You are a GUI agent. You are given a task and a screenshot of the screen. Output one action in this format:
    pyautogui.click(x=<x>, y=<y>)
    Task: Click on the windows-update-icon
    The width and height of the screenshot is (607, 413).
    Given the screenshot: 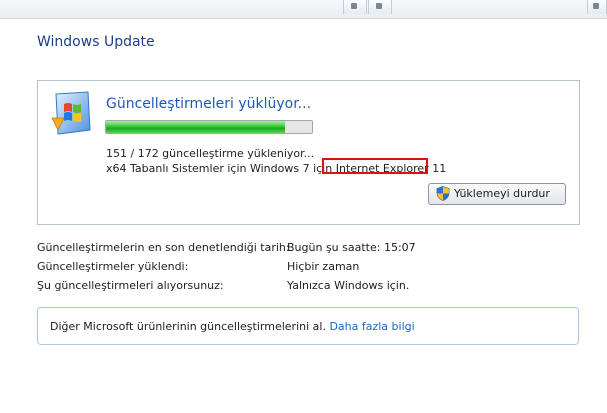 What is the action you would take?
    pyautogui.click(x=71, y=113)
    